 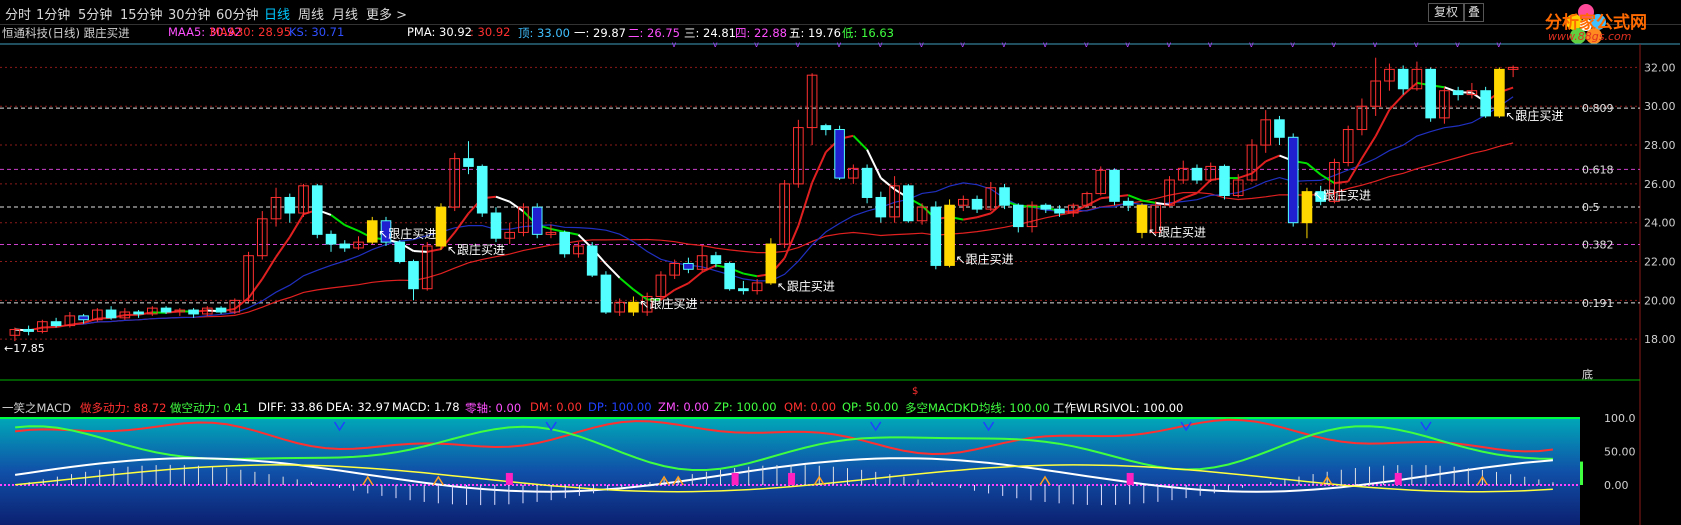 I want to click on dm-value: DM: 0.00, so click(x=556, y=407).